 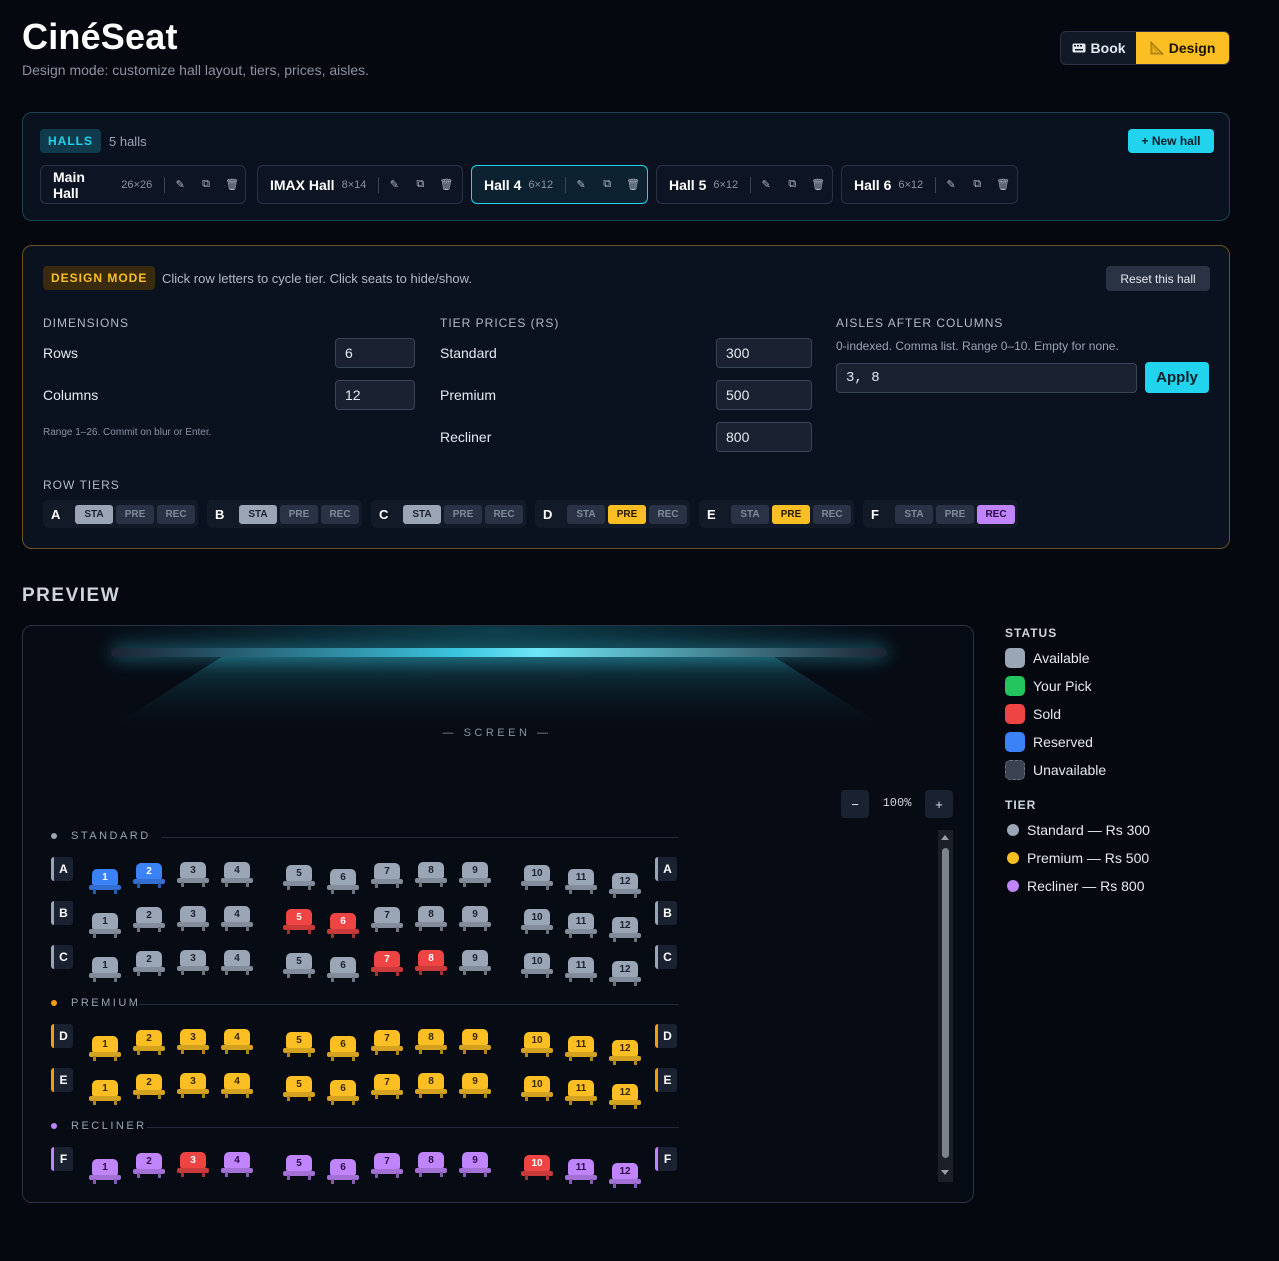 What do you see at coordinates (764, 395) in the screenshot?
I see `premium-price-input: 500` at bounding box center [764, 395].